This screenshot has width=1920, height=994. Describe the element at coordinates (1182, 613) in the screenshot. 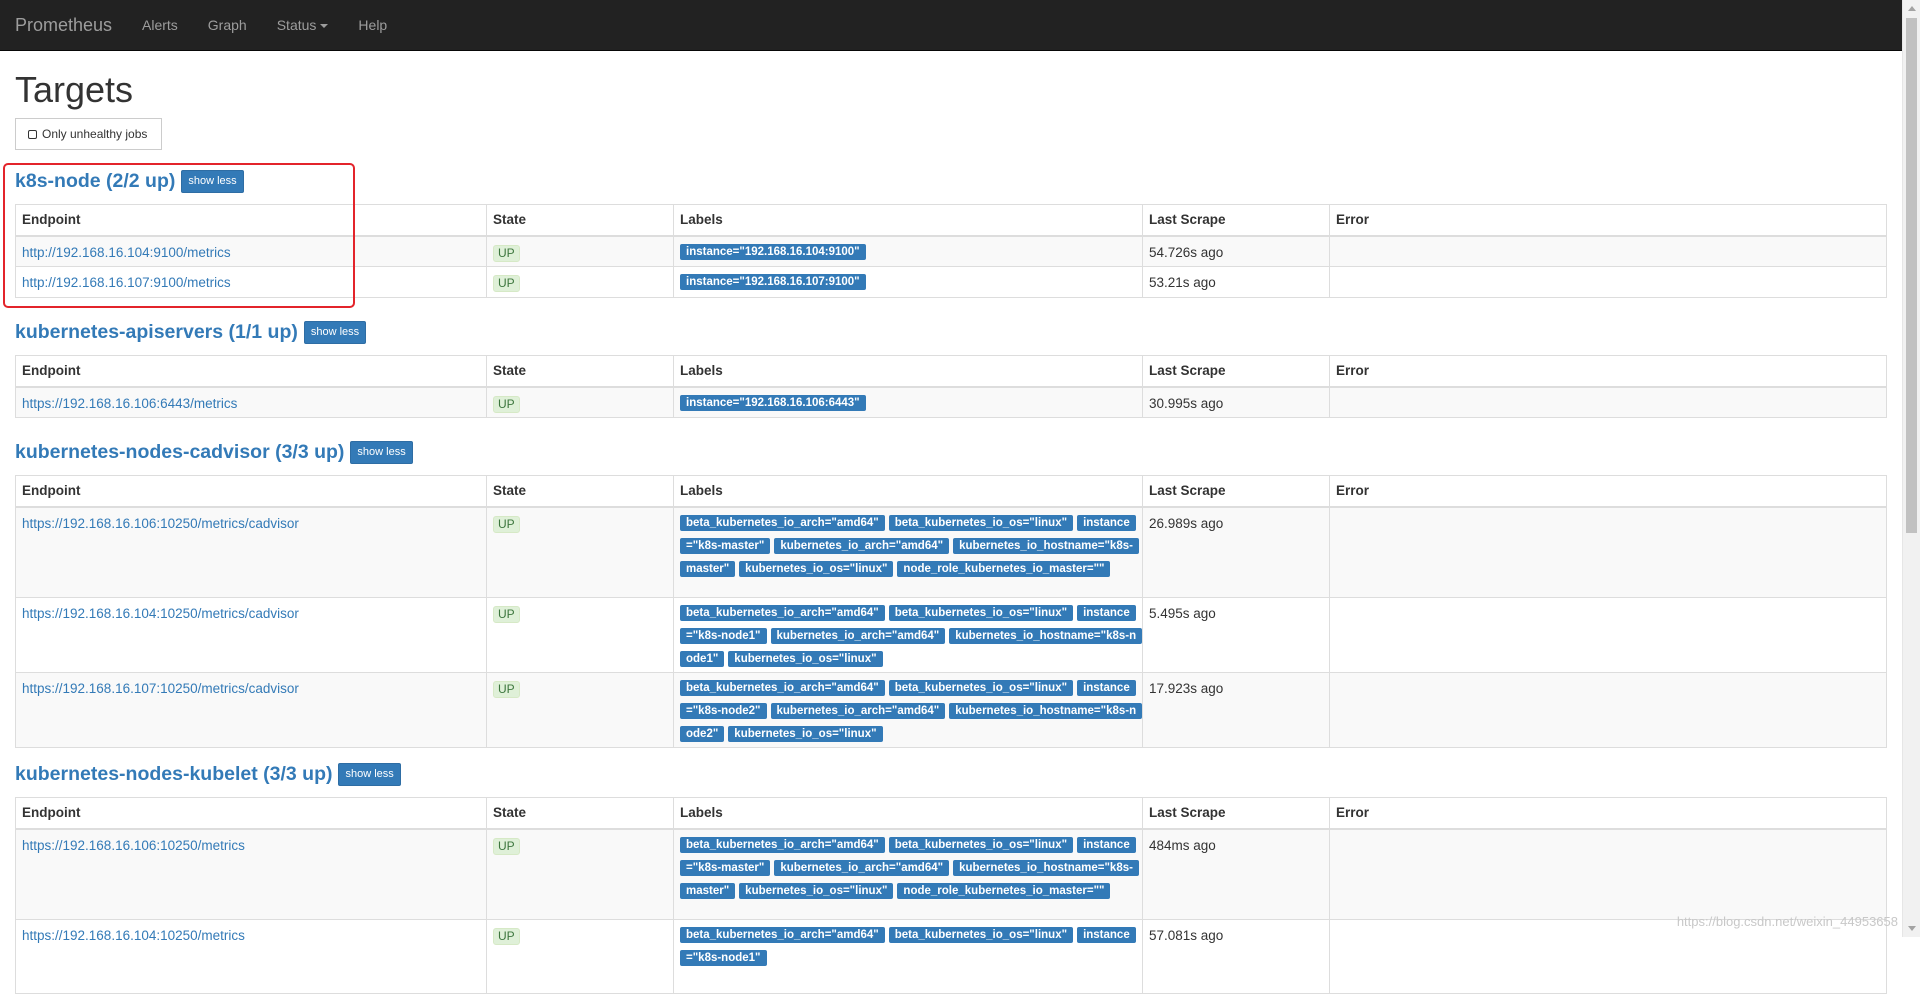

I see `last-scrape-value: 5.495s ago` at that location.